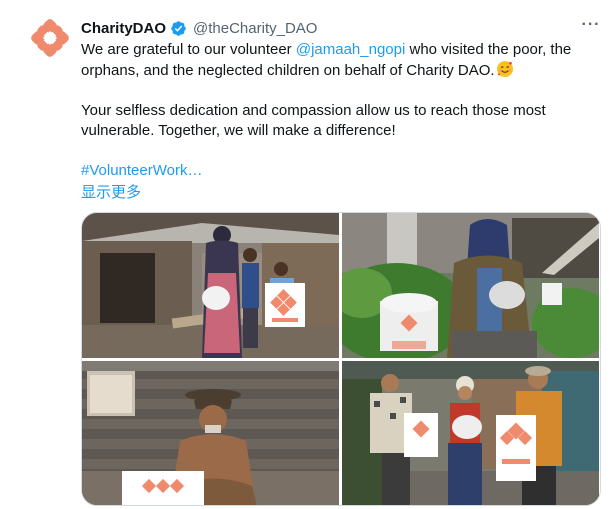 The height and width of the screenshot is (509, 615). What do you see at coordinates (591, 25) in the screenshot?
I see `more-options-icon: ···` at bounding box center [591, 25].